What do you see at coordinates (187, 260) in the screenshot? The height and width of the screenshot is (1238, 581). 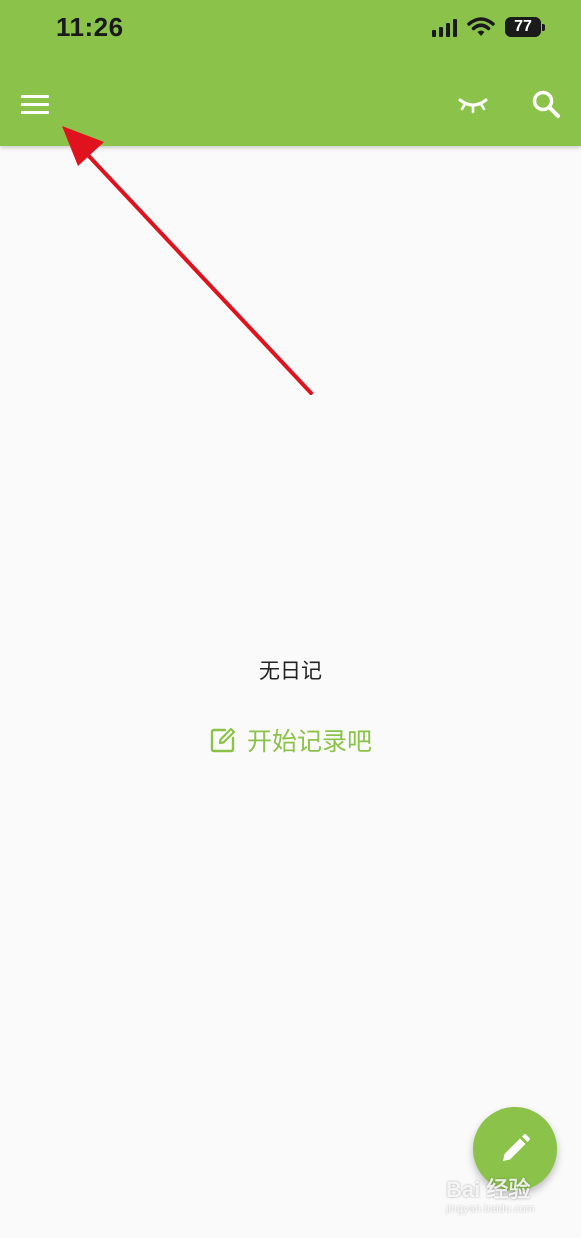 I see `annotation-arrow` at bounding box center [187, 260].